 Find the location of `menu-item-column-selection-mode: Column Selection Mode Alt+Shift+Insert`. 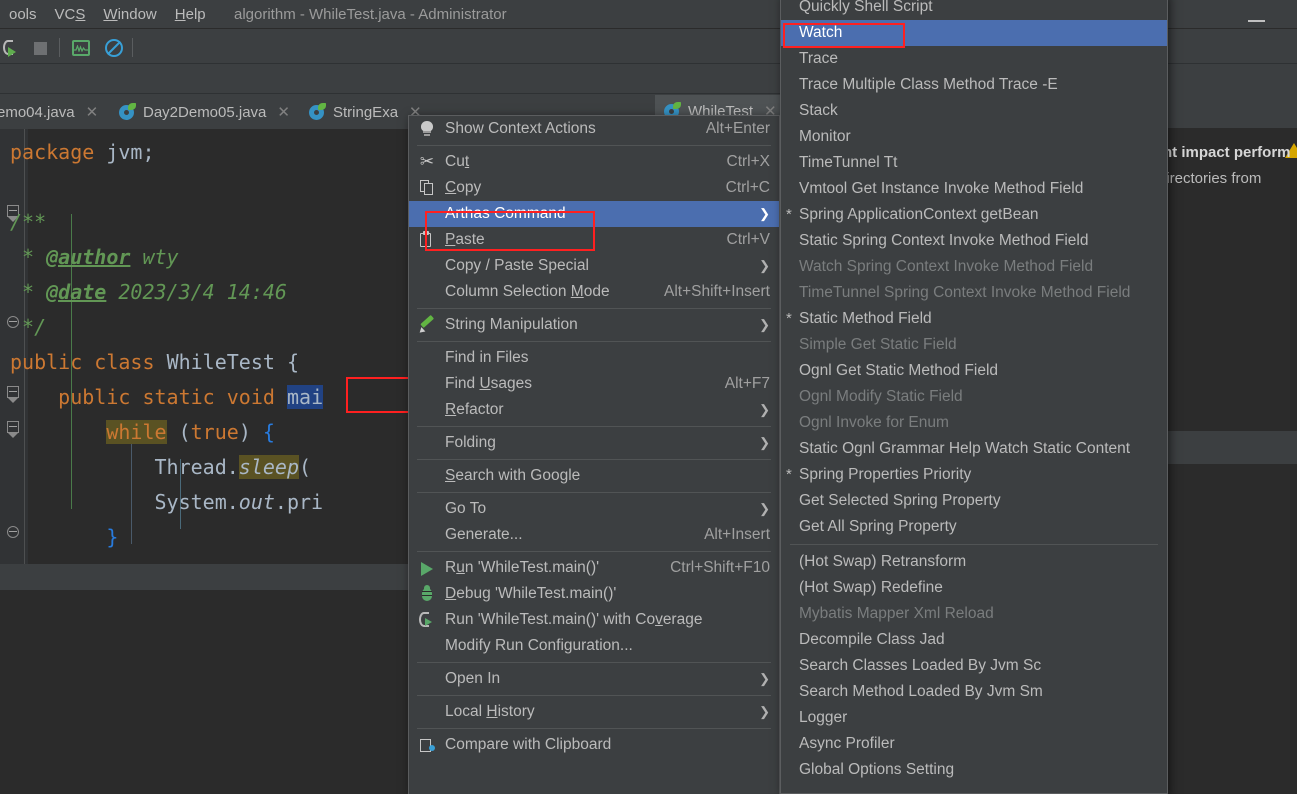

menu-item-column-selection-mode: Column Selection Mode Alt+Shift+Insert is located at coordinates (594, 292).